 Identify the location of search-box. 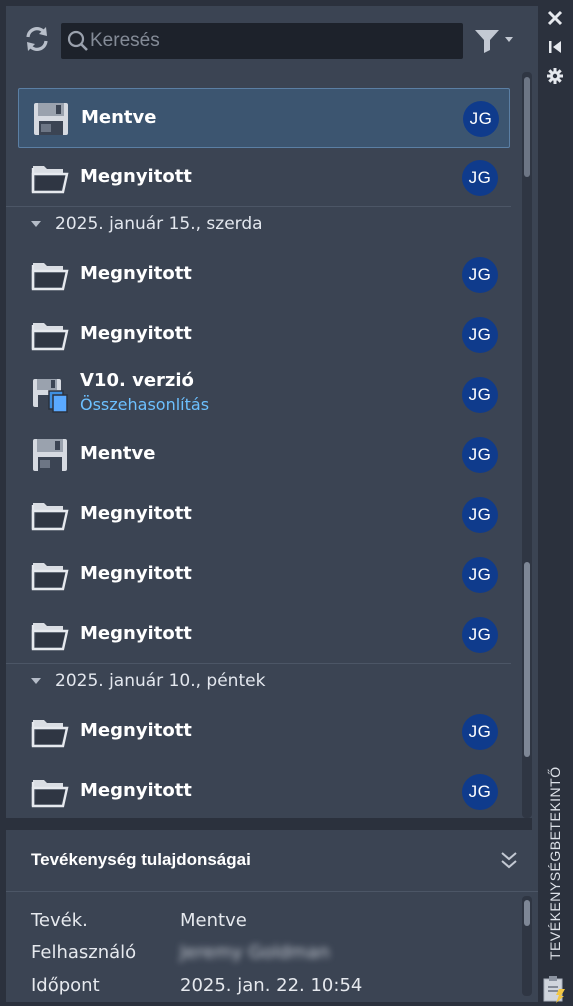
(262, 41).